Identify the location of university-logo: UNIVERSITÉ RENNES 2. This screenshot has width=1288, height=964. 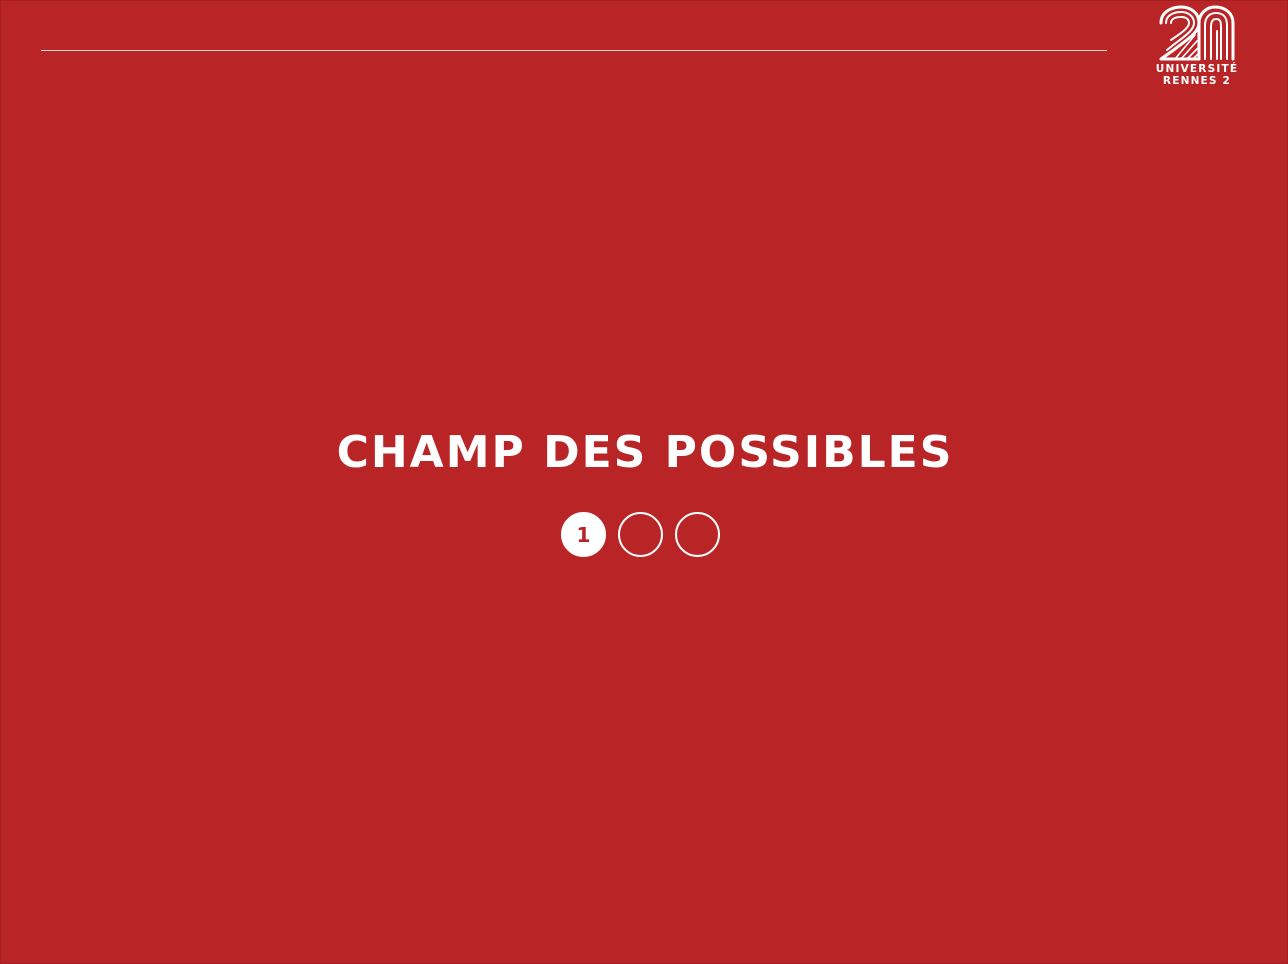
(1197, 49).